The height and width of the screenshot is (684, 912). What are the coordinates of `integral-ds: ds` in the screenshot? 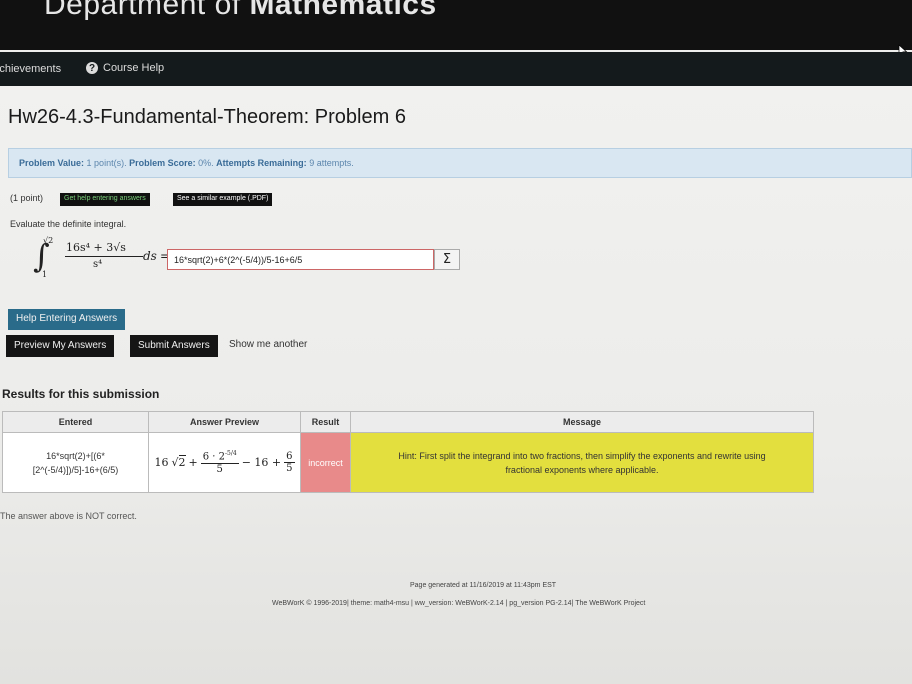 It's located at (150, 256).